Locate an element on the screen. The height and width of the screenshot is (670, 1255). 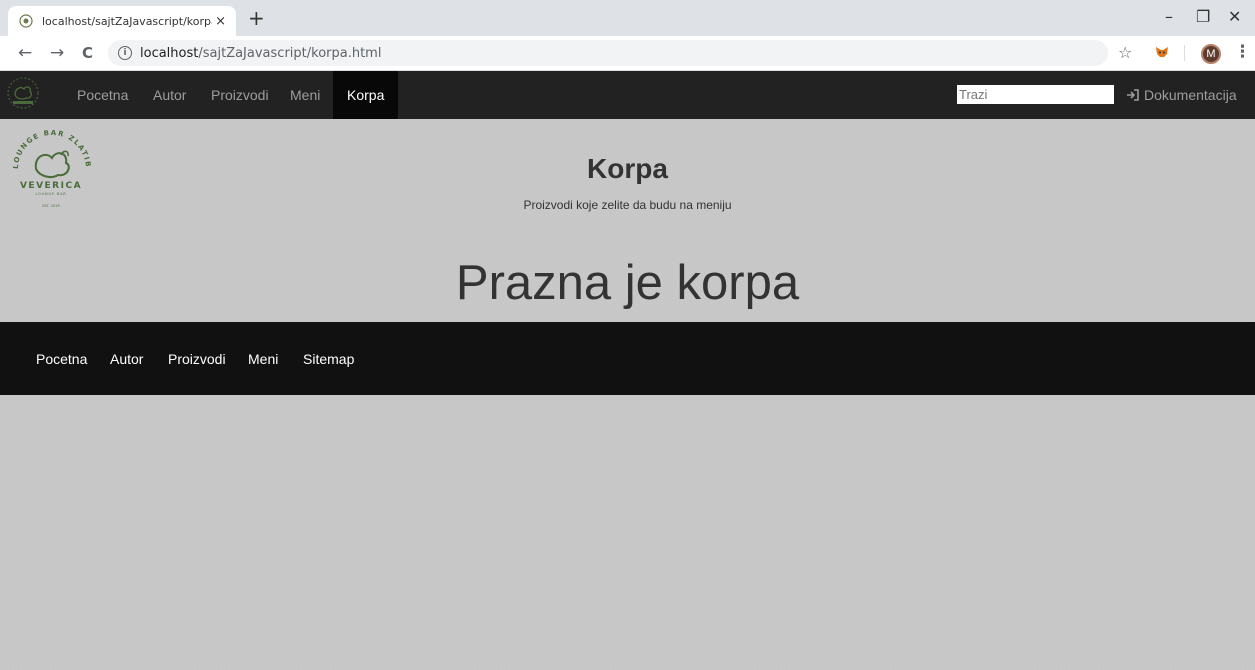
tab-favicon-icon is located at coordinates (26, 21).